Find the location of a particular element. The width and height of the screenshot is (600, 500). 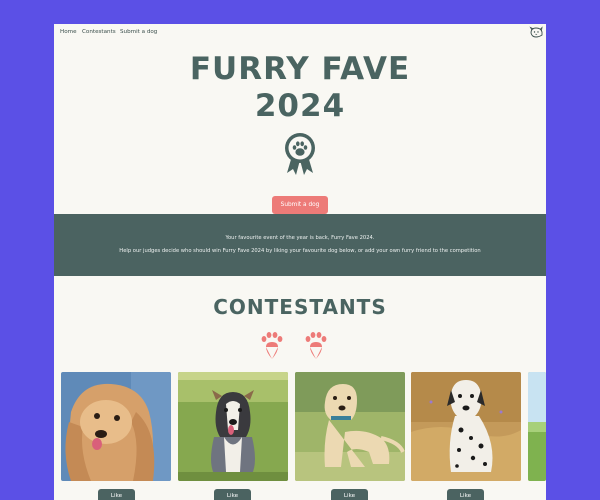

labrador-photo is located at coordinates (350, 426).